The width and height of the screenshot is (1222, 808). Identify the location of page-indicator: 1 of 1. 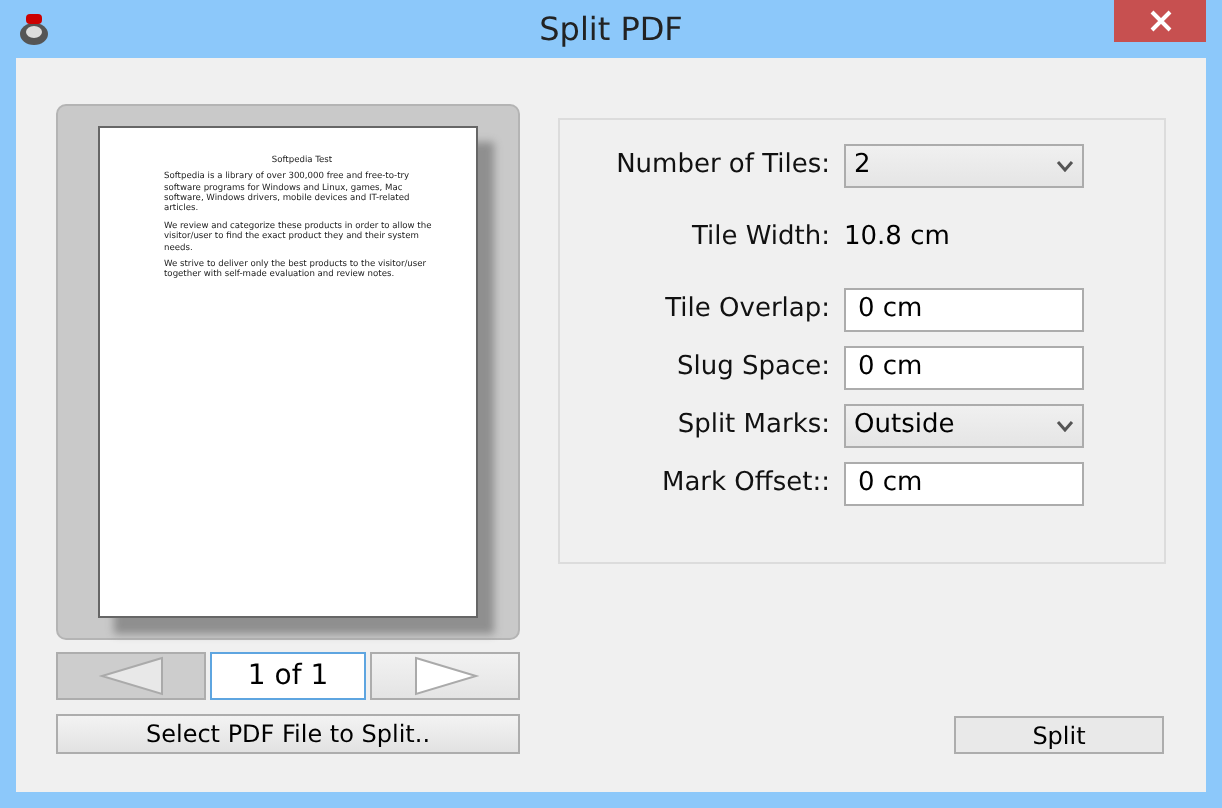
(288, 676).